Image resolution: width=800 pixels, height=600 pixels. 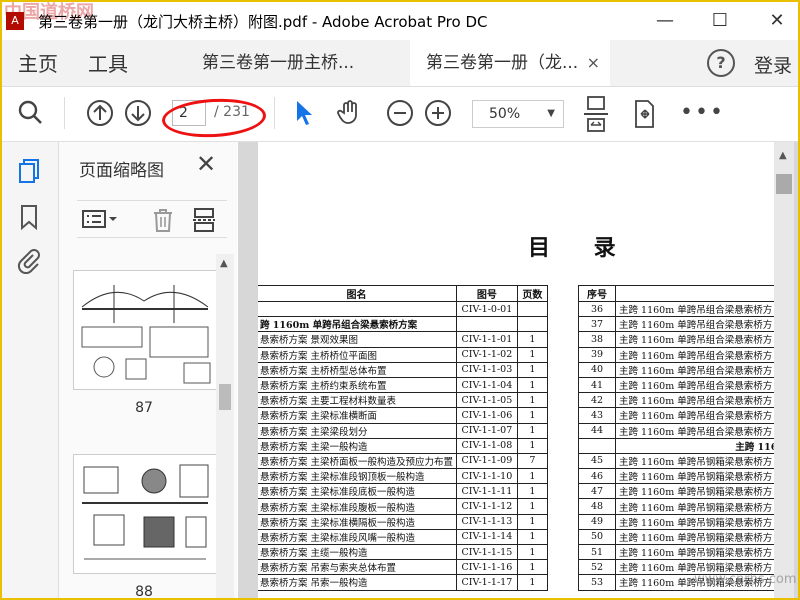 What do you see at coordinates (38, 62) in the screenshot?
I see `menu-home: 主页` at bounding box center [38, 62].